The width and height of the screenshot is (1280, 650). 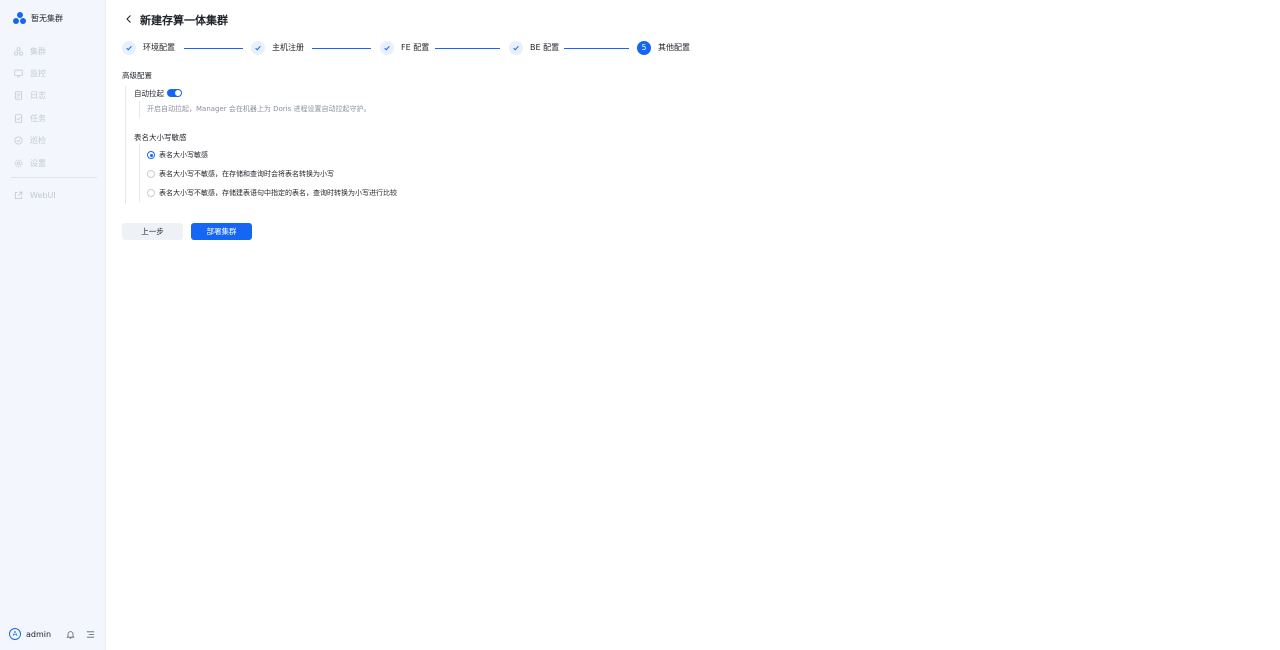 I want to click on radio-case-insensitive-compare: 表名大小写不敏感，存储建表语句中指定的表名，查询时转换为小写进行比较, so click(x=272, y=193).